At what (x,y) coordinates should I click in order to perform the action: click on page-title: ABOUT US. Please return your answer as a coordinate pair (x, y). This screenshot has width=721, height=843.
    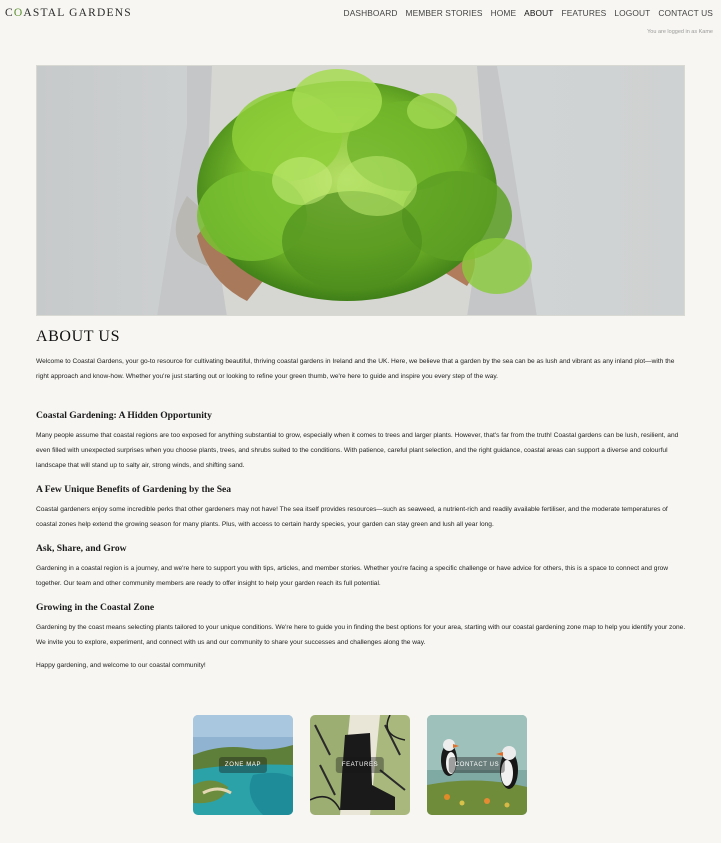
    Looking at the image, I should click on (78, 336).